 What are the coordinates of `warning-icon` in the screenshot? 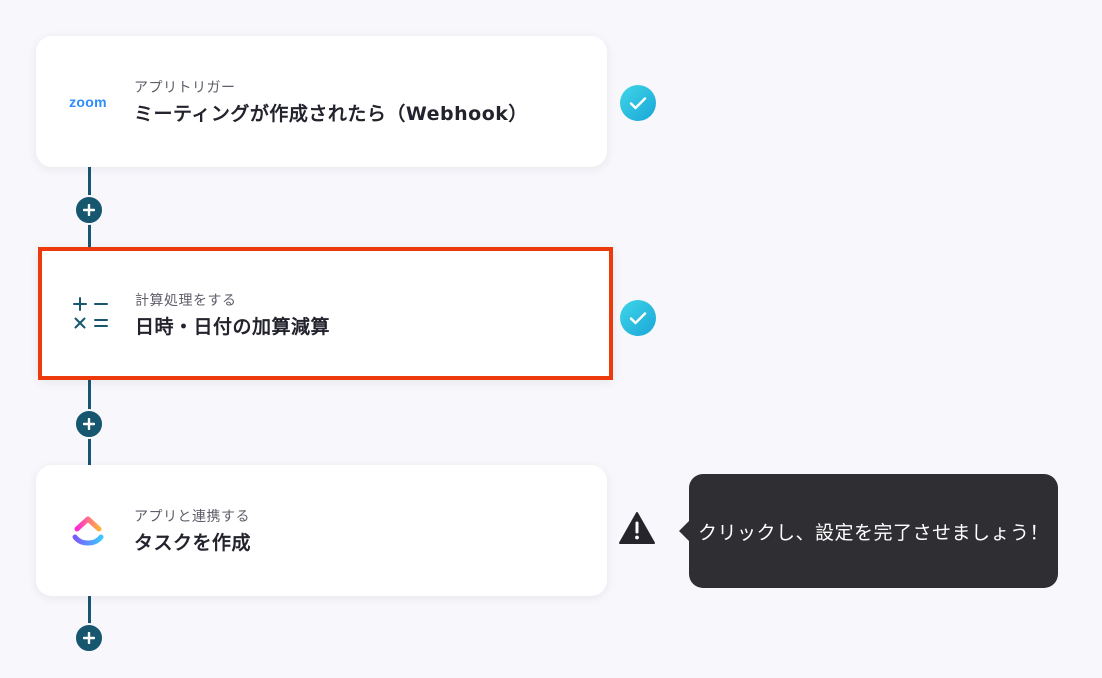 It's located at (637, 530).